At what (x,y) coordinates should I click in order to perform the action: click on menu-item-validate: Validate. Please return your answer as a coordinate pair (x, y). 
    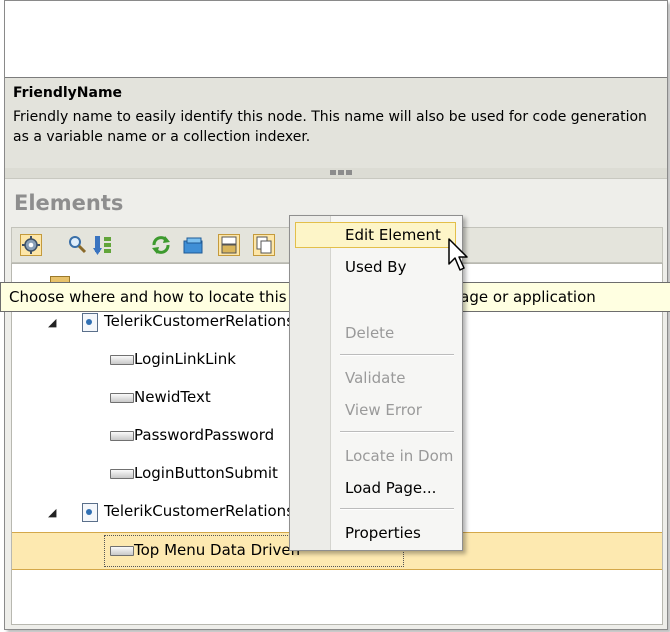
    Looking at the image, I should click on (375, 378).